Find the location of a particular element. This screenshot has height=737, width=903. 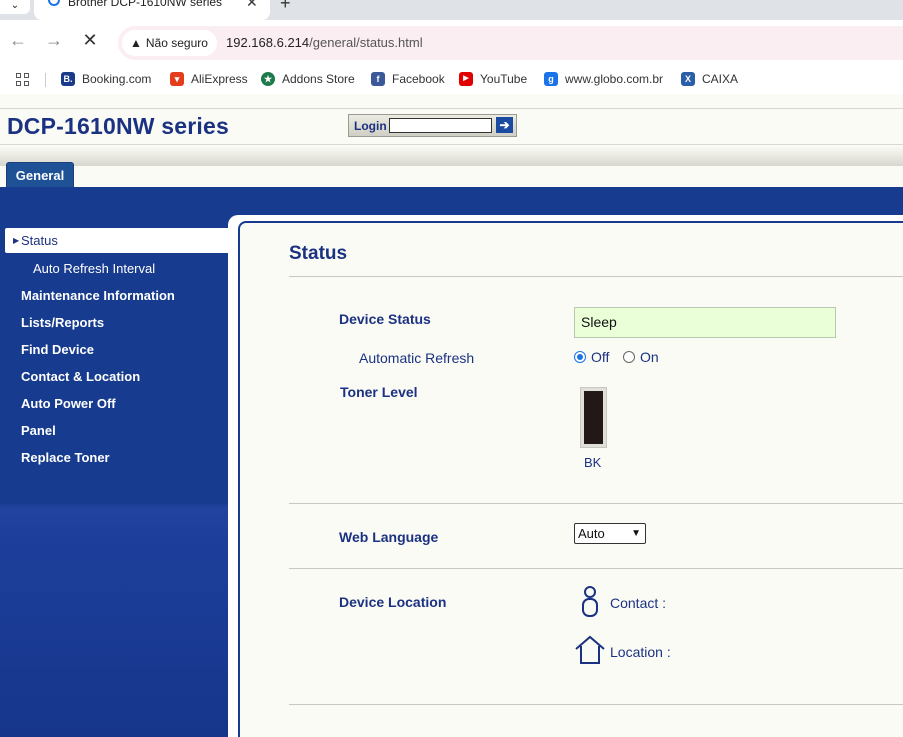

device-location-label: Device Location is located at coordinates (393, 602).